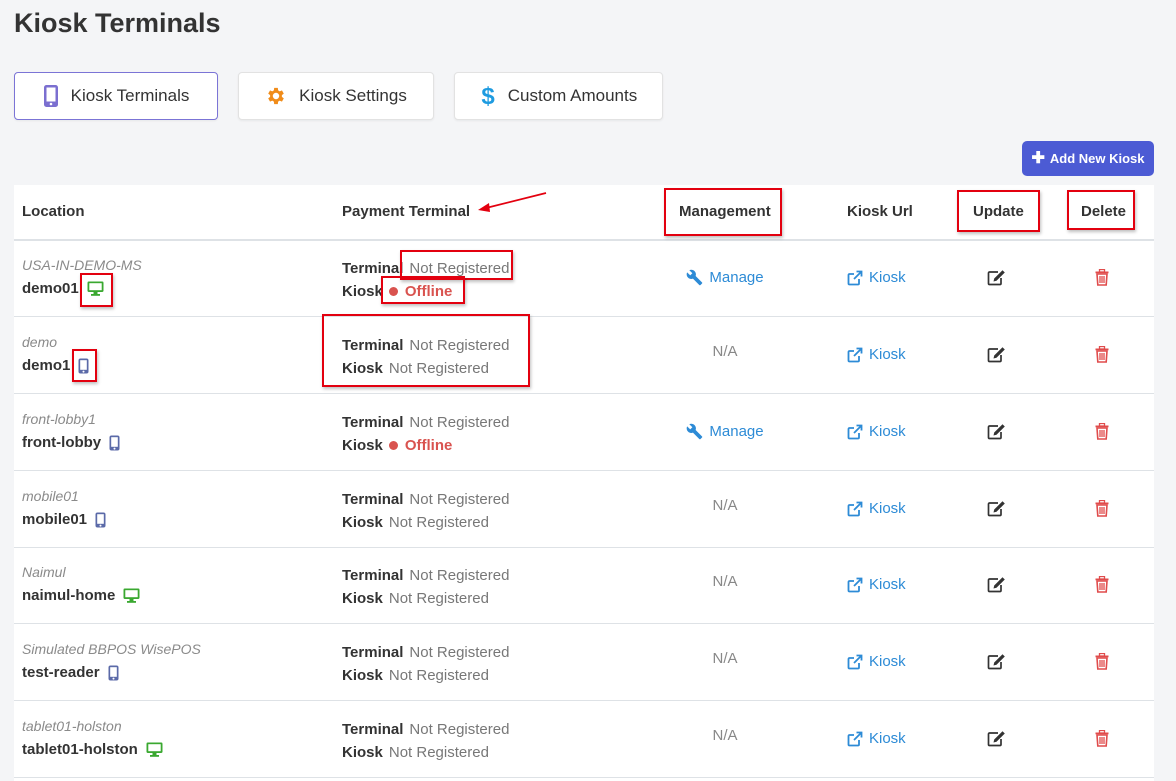  I want to click on manage-label: Manage, so click(736, 277).